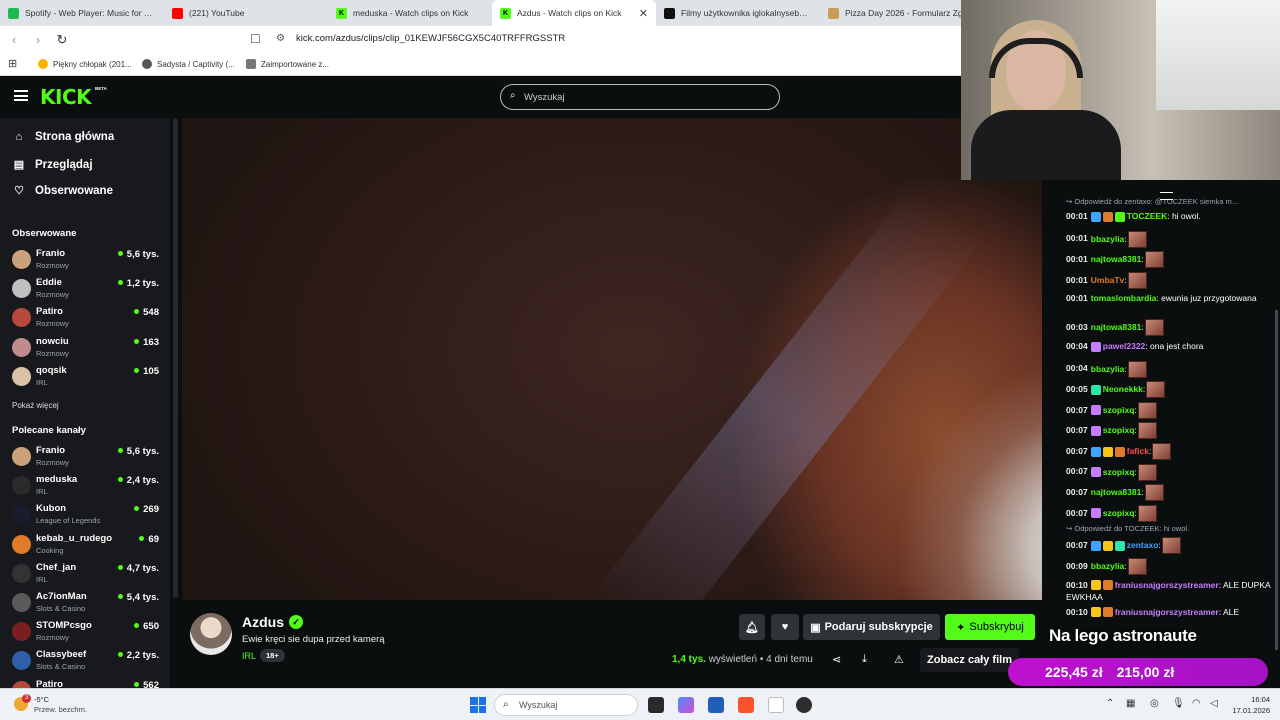 The image size is (1280, 720). Describe the element at coordinates (1128, 529) in the screenshot. I see `chat-reply-context: ↪ Odpowiedź do TOCZEEK: hi owol.` at that location.